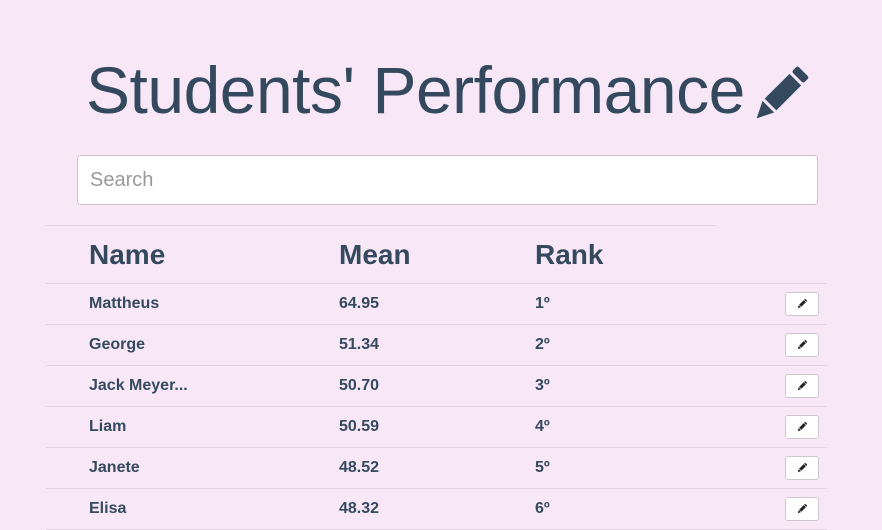 This screenshot has width=882, height=530. What do you see at coordinates (359, 344) in the screenshot?
I see `student-mean: 51.34` at bounding box center [359, 344].